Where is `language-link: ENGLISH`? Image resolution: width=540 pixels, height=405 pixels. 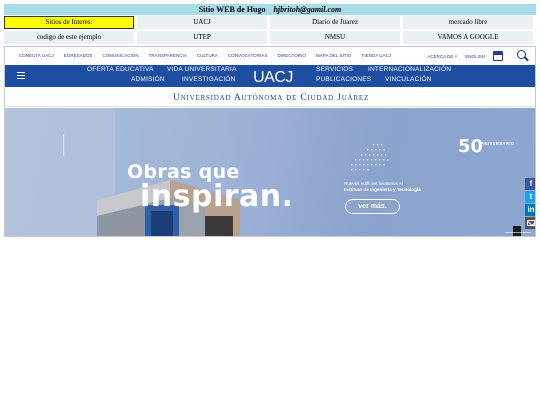 language-link: ENGLISH is located at coordinates (475, 56).